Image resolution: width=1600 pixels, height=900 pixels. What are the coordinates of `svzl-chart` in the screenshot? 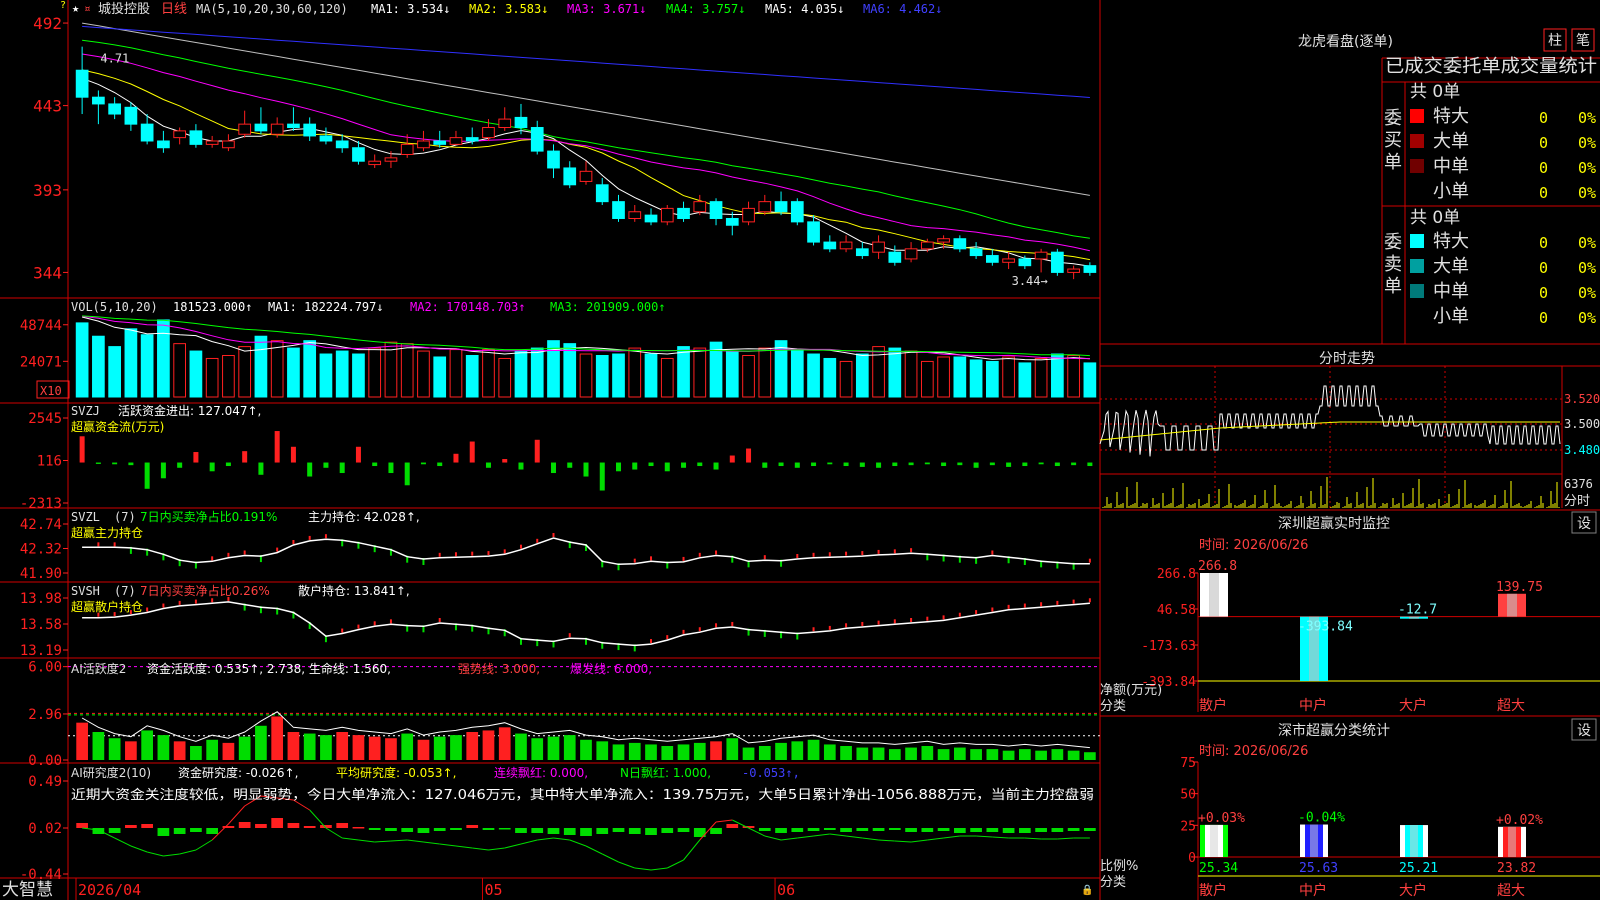 It's located at (586, 552).